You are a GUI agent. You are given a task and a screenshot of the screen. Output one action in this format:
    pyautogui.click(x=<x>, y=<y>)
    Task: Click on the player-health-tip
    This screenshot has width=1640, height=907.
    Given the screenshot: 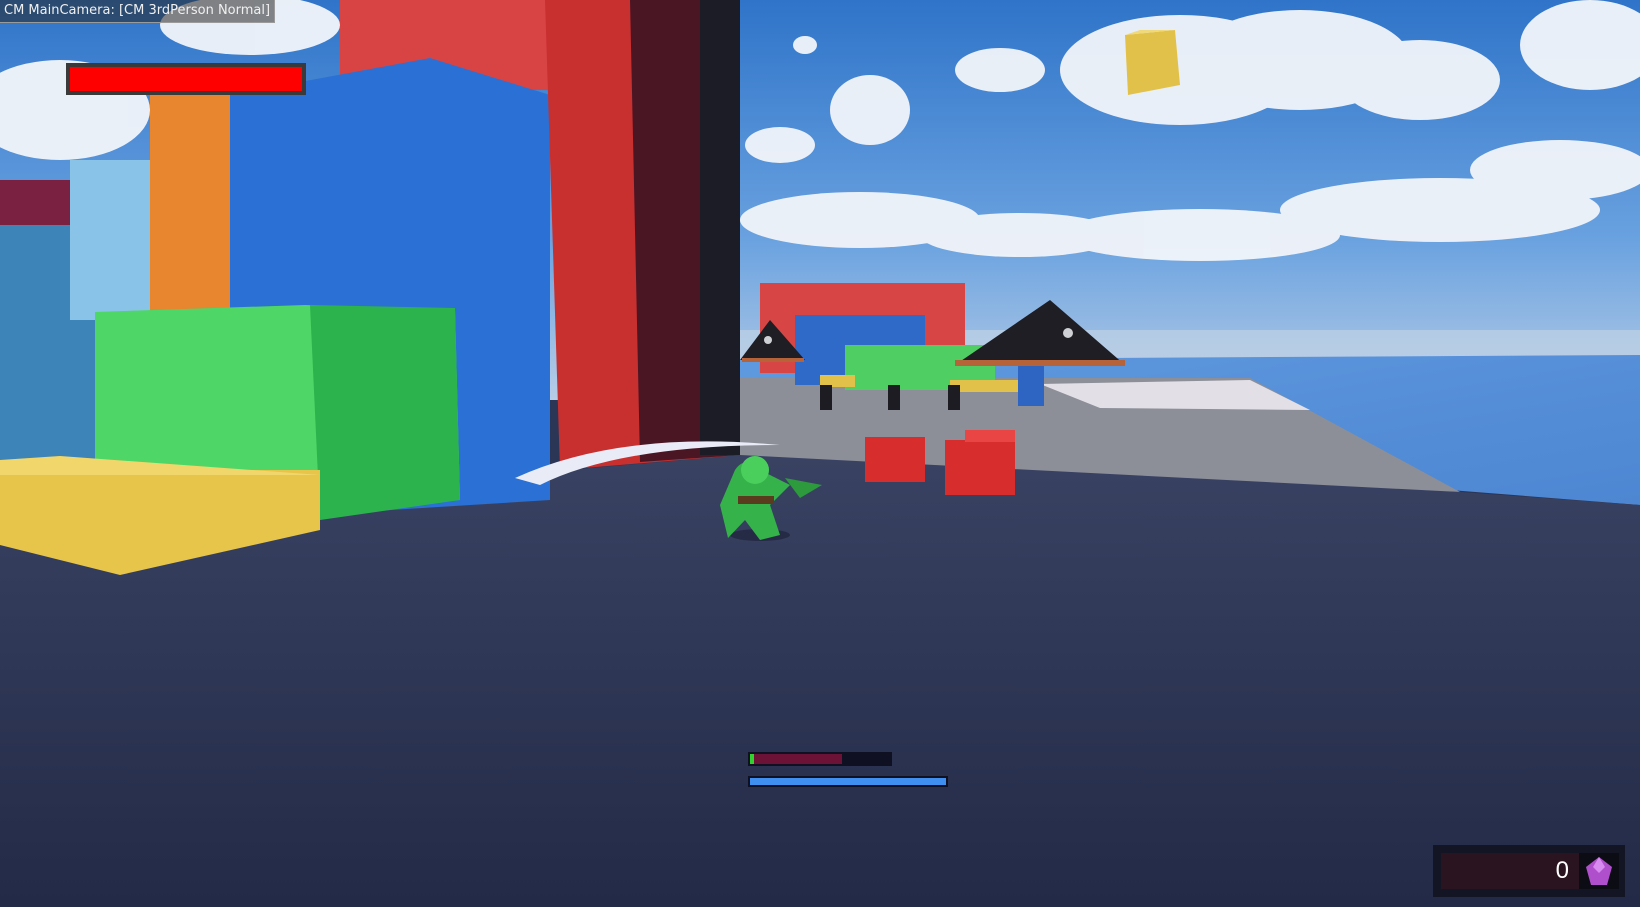 What is the action you would take?
    pyautogui.click(x=752, y=759)
    